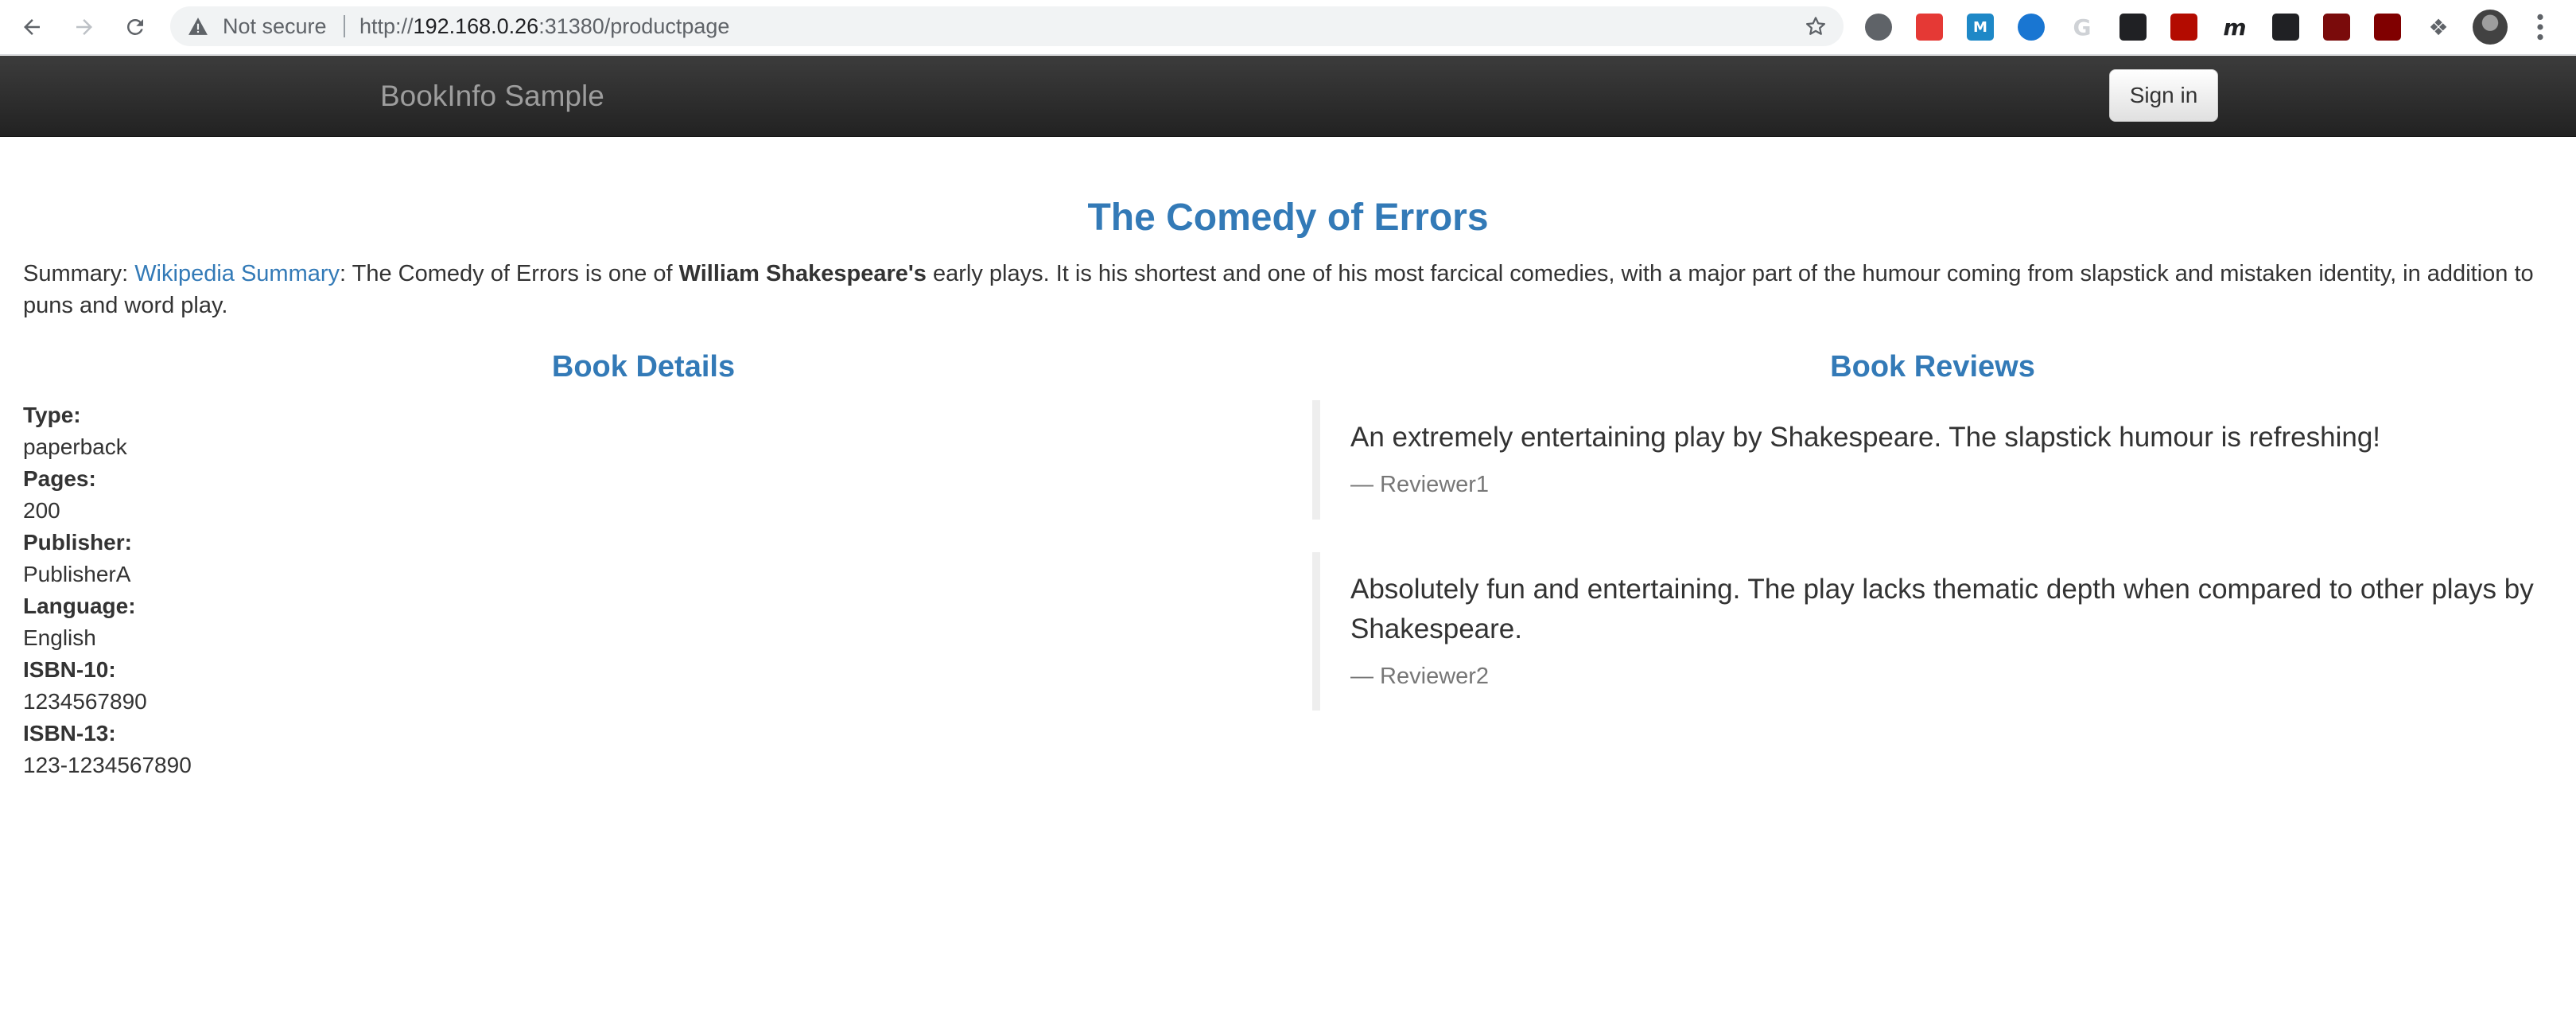  What do you see at coordinates (79, 273) in the screenshot?
I see `summary-label: Summary:` at bounding box center [79, 273].